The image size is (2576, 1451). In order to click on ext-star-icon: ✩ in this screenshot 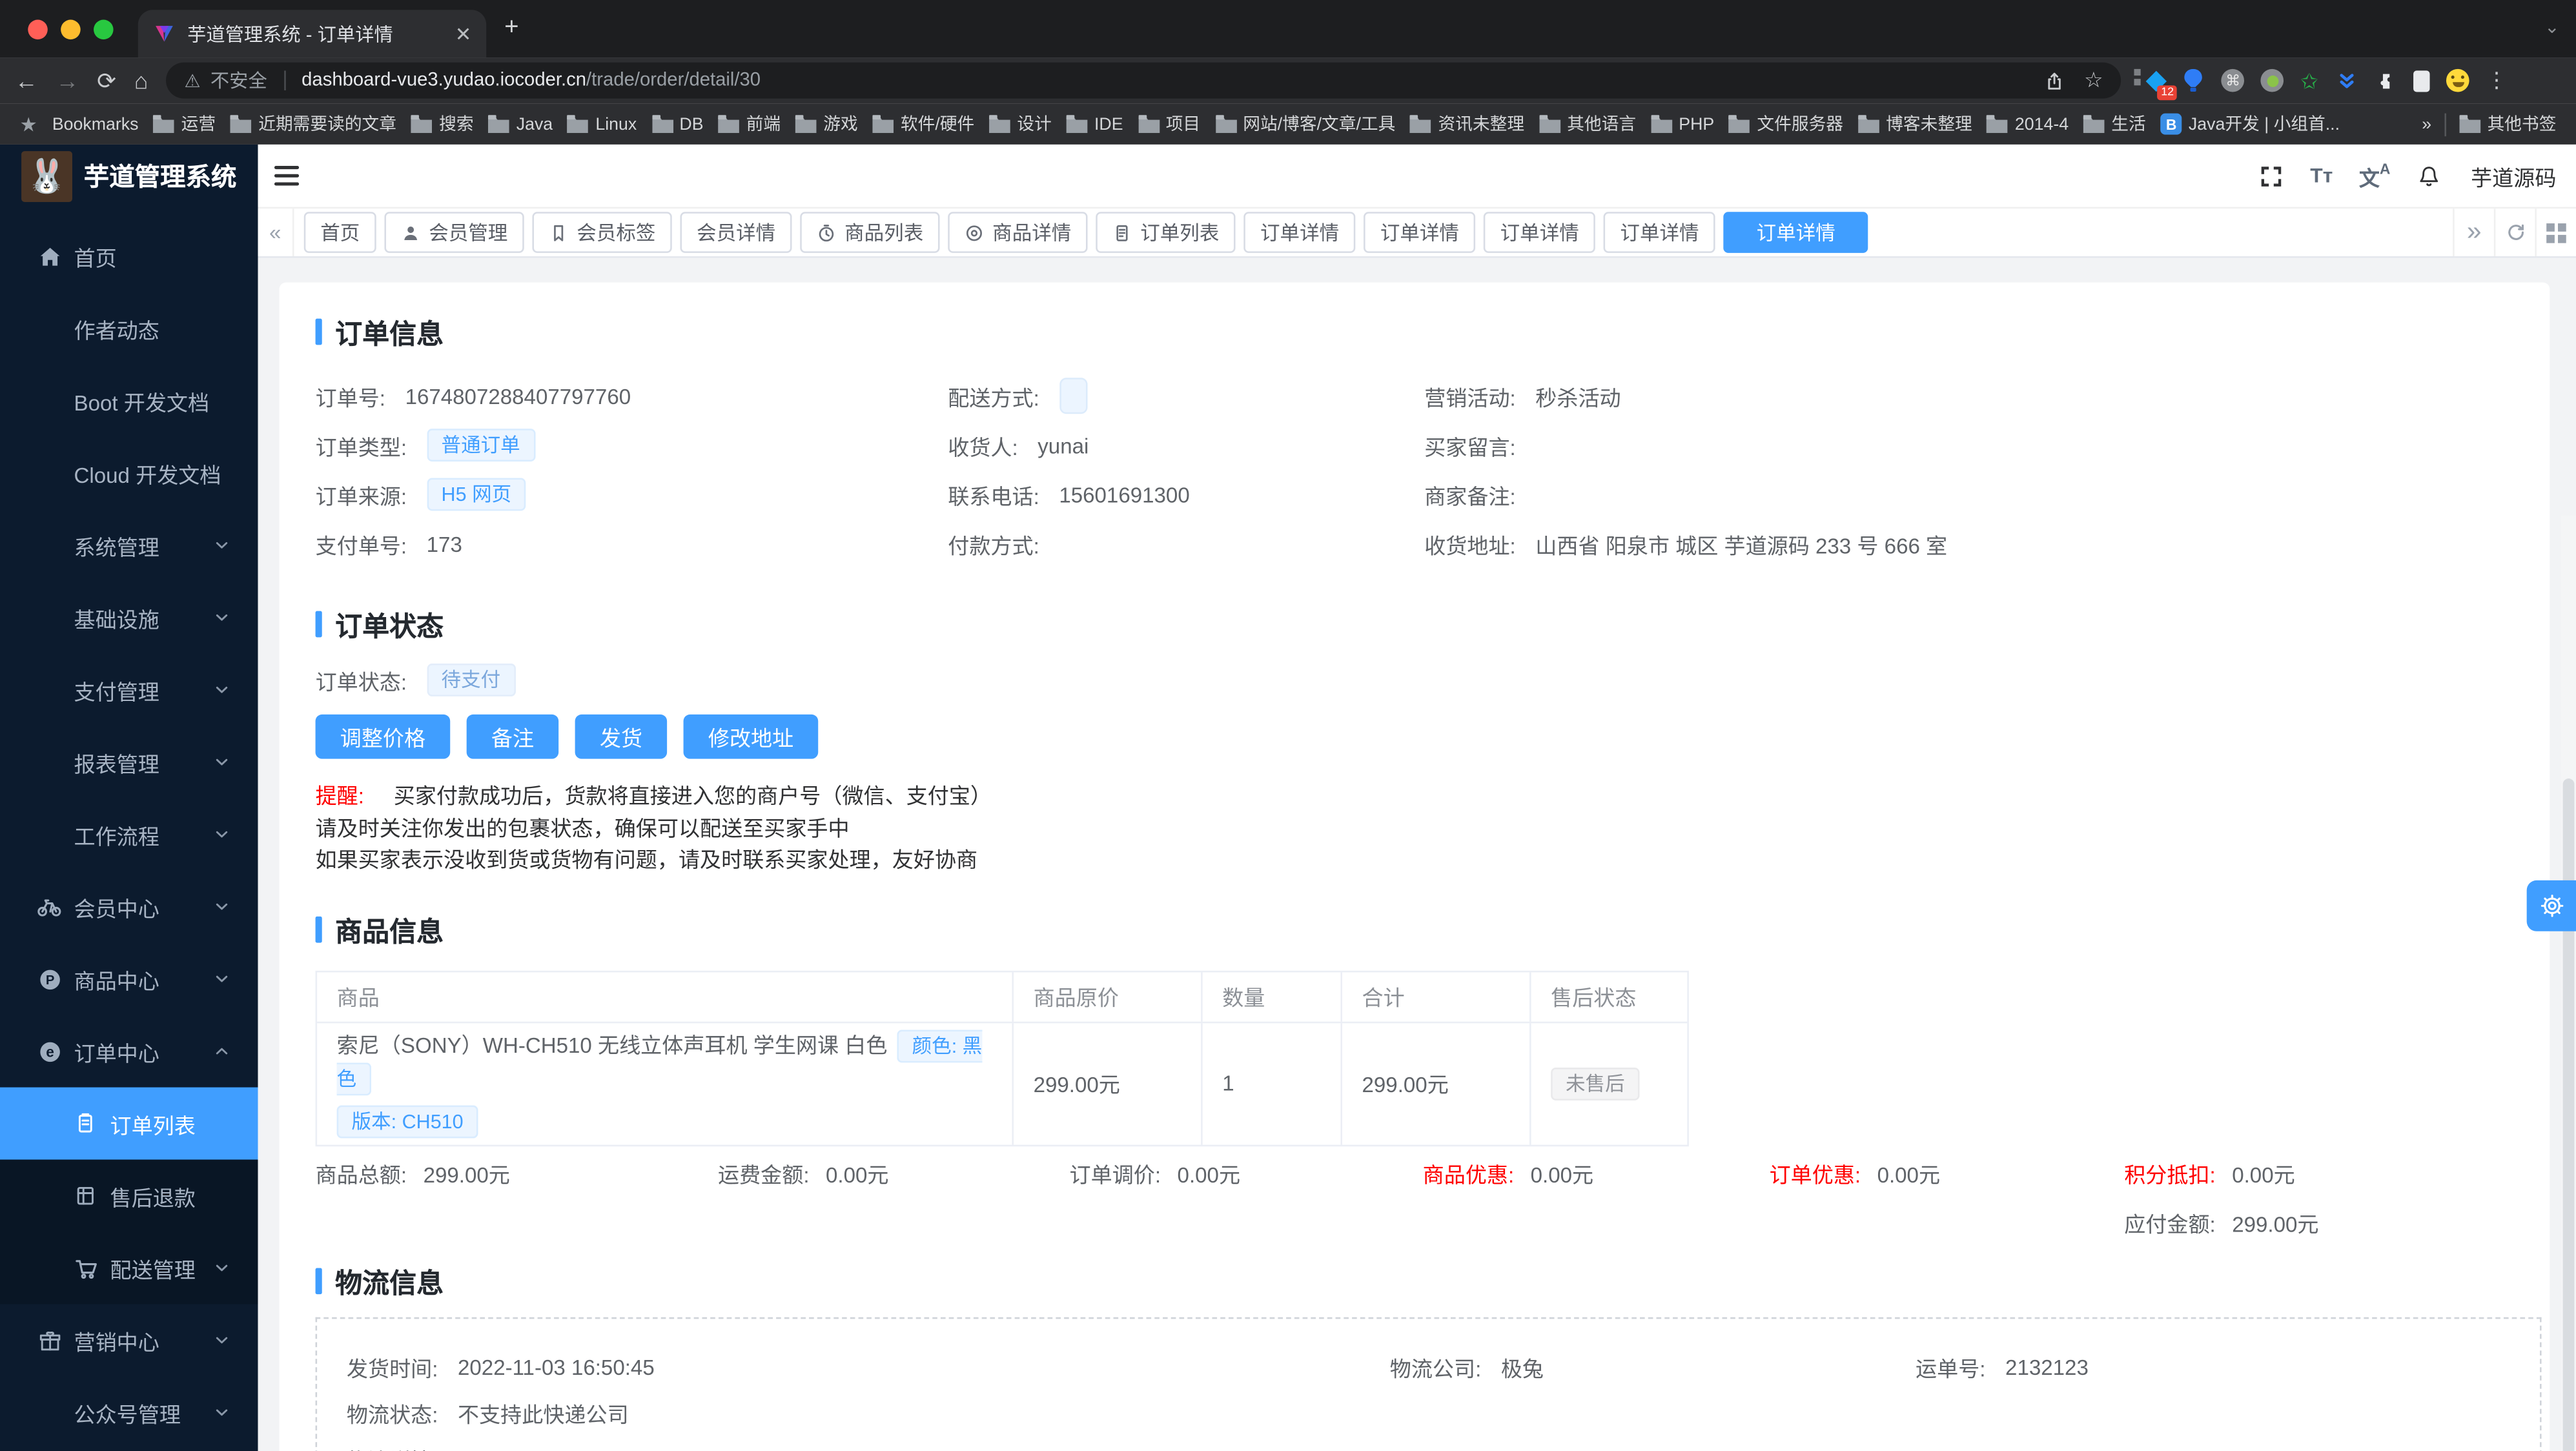, I will do `click(2309, 80)`.